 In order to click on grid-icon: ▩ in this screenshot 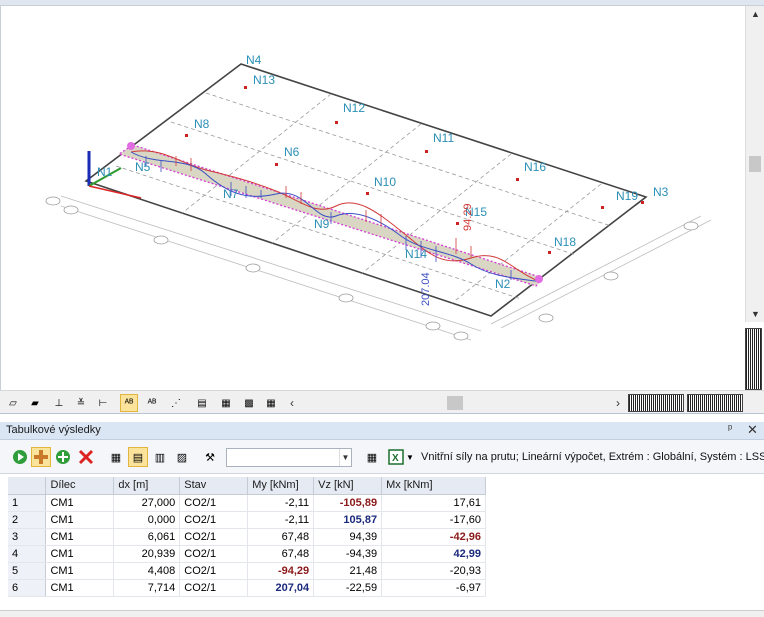, I will do `click(249, 403)`.